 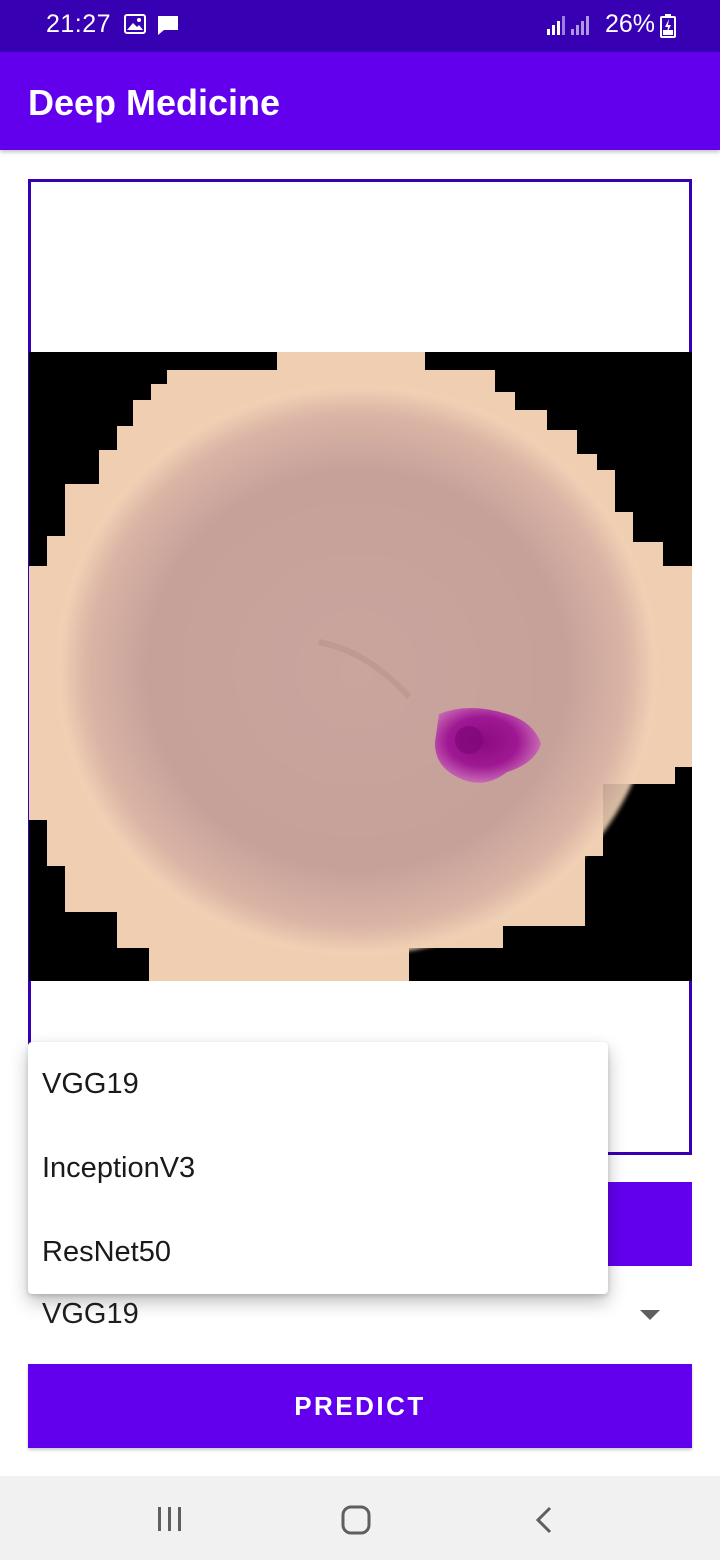 I want to click on battery-charging-icon, so click(x=668, y=28).